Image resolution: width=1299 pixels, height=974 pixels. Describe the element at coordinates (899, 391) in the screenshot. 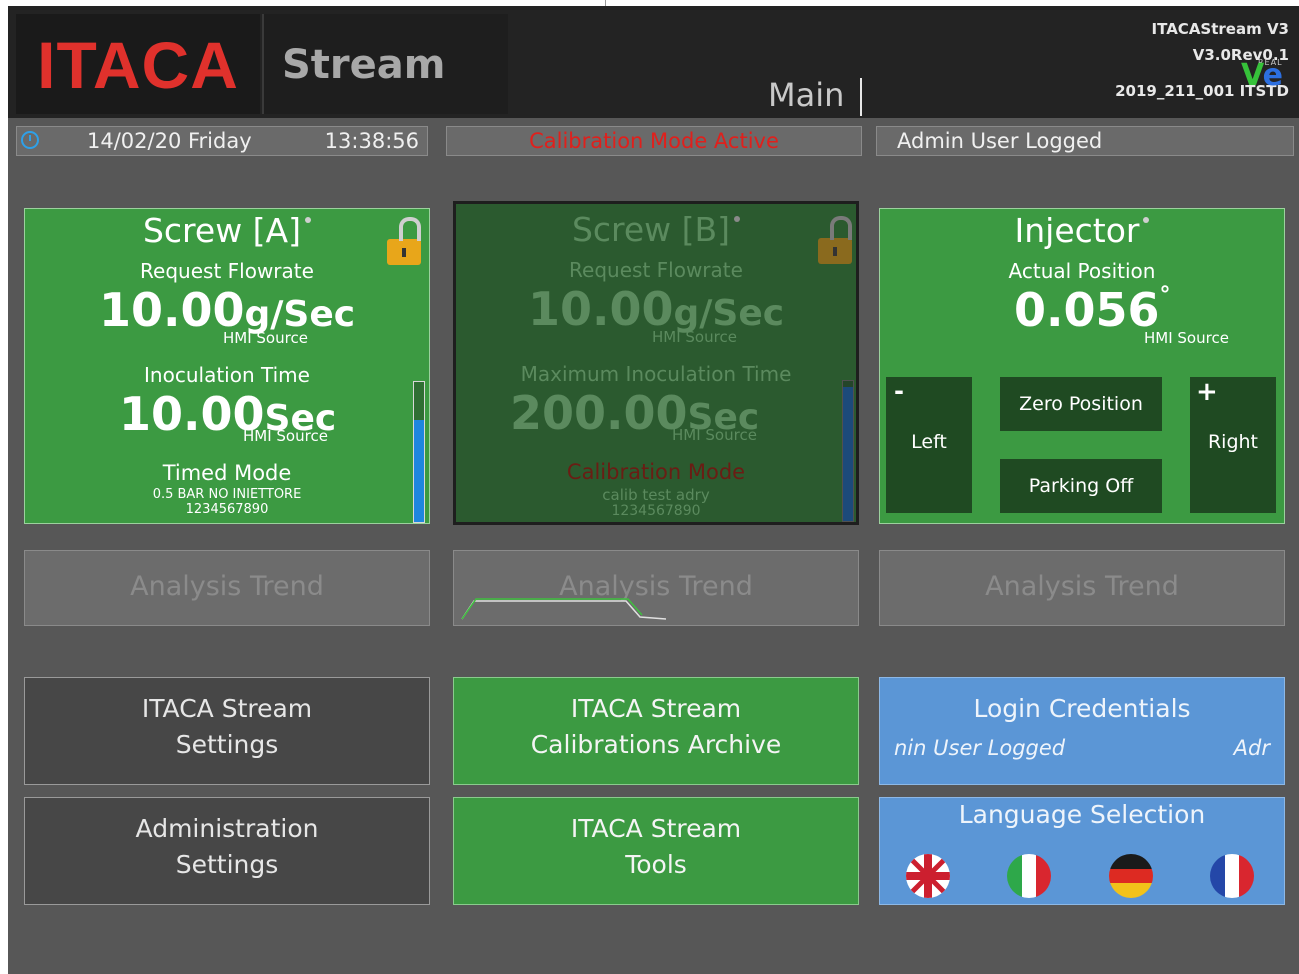

I see `minus-icon: -` at that location.